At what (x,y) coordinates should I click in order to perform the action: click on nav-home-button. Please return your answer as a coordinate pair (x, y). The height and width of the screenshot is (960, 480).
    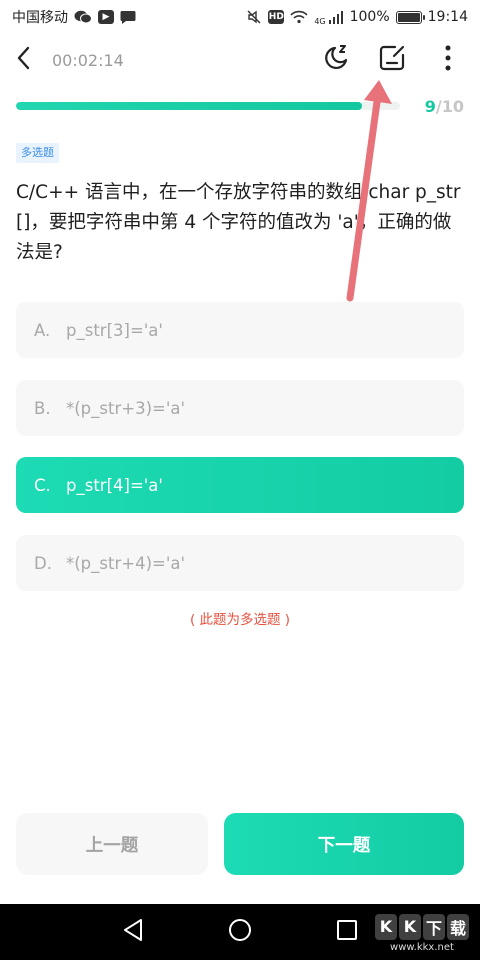
    Looking at the image, I should click on (240, 932).